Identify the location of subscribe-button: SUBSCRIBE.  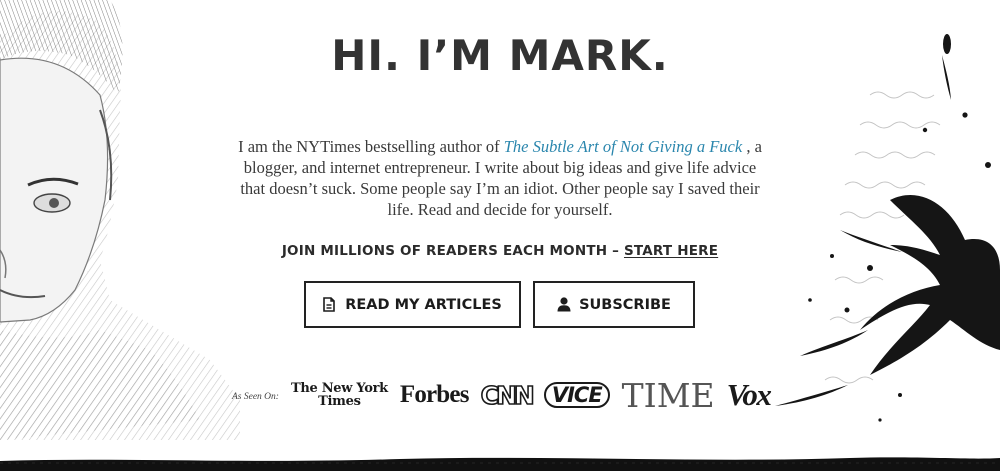
(614, 304).